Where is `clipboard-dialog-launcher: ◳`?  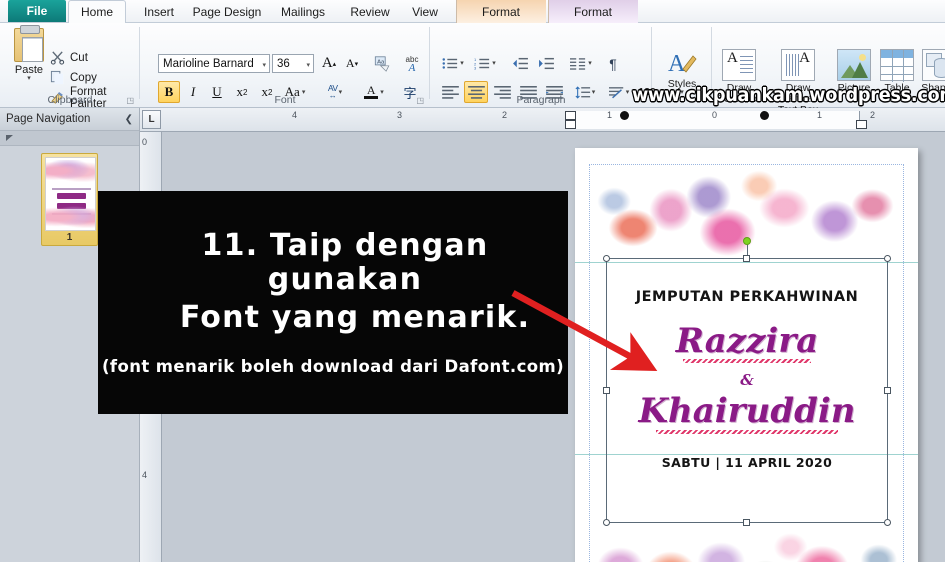
clipboard-dialog-launcher: ◳ is located at coordinates (130, 100).